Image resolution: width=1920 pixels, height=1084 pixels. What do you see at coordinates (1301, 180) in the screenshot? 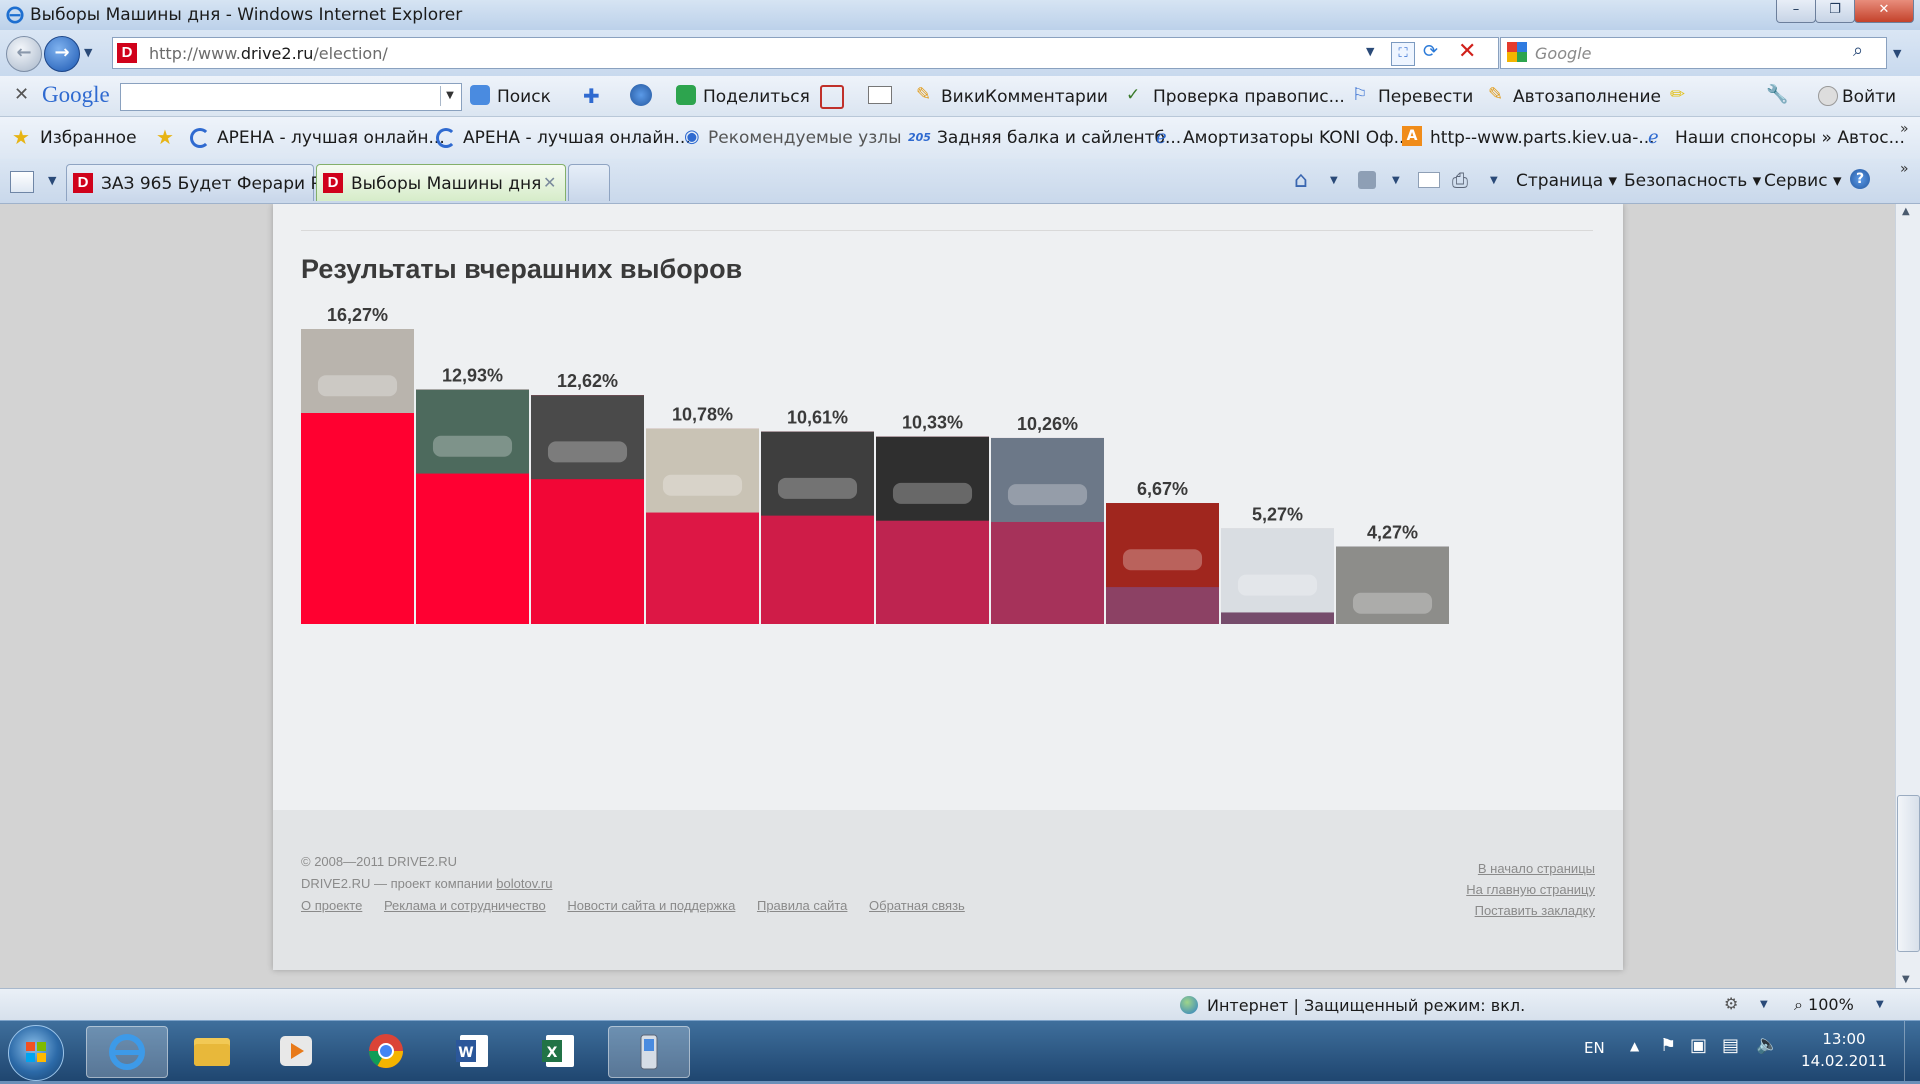
I see `home-icon: ⌂` at bounding box center [1301, 180].